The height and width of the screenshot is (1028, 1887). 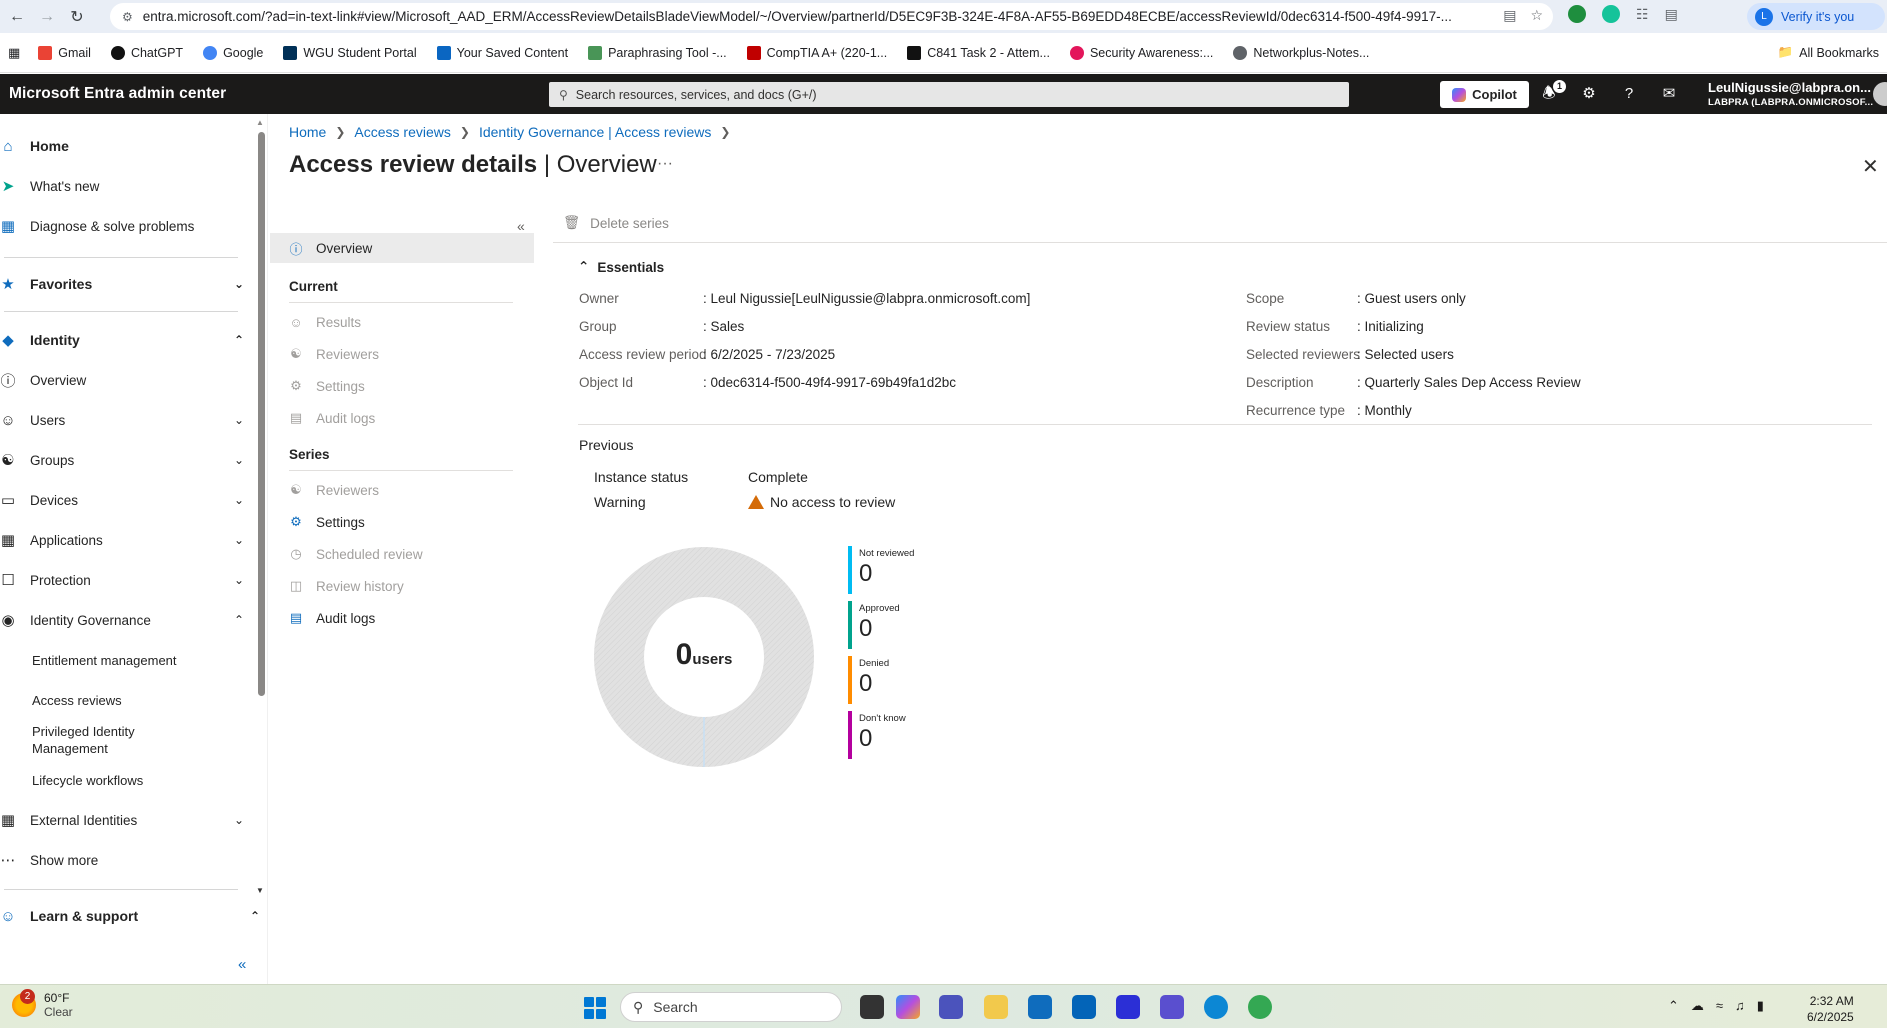 What do you see at coordinates (130, 916) in the screenshot?
I see `nav-learn-support: ☺ Learn & support ⌃` at bounding box center [130, 916].